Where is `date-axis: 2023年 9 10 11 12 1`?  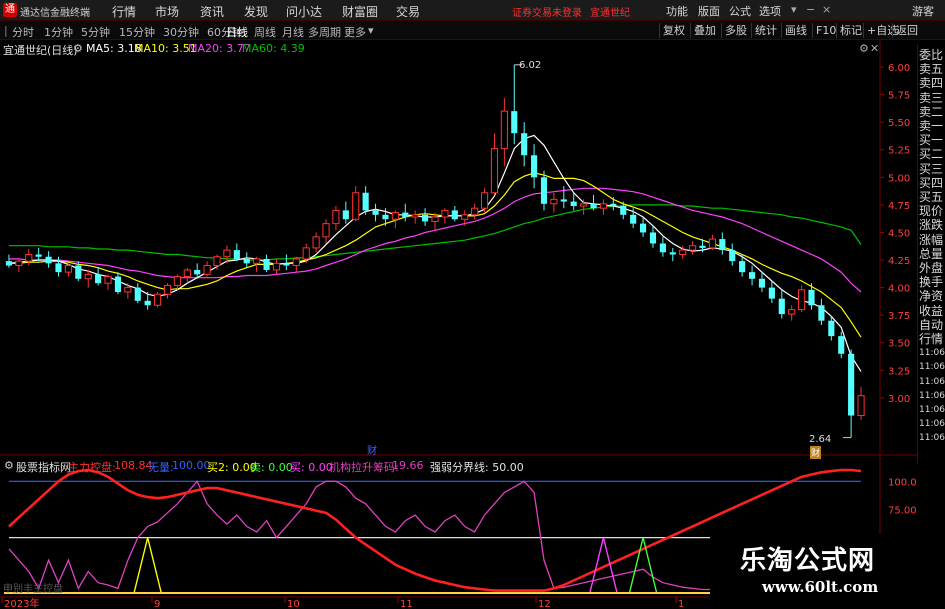
date-axis: 2023年 9 10 11 12 1 is located at coordinates (342, 603).